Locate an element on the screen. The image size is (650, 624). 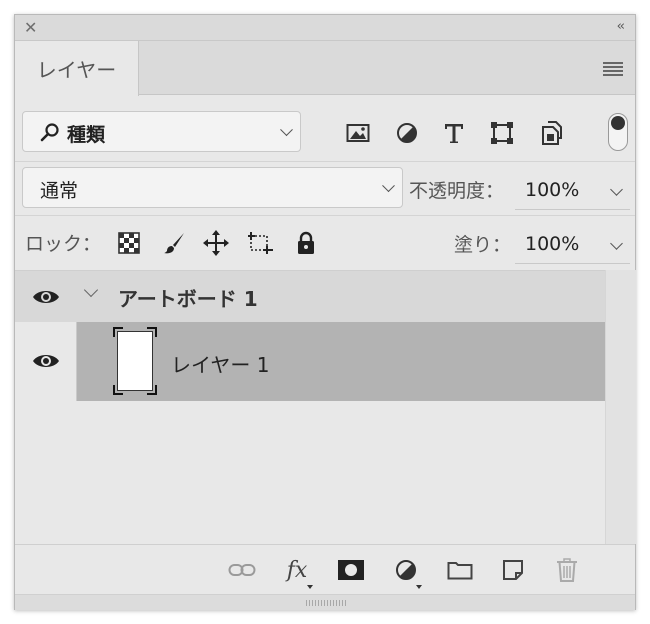
lock-label: ロック： is located at coordinates (63, 244).